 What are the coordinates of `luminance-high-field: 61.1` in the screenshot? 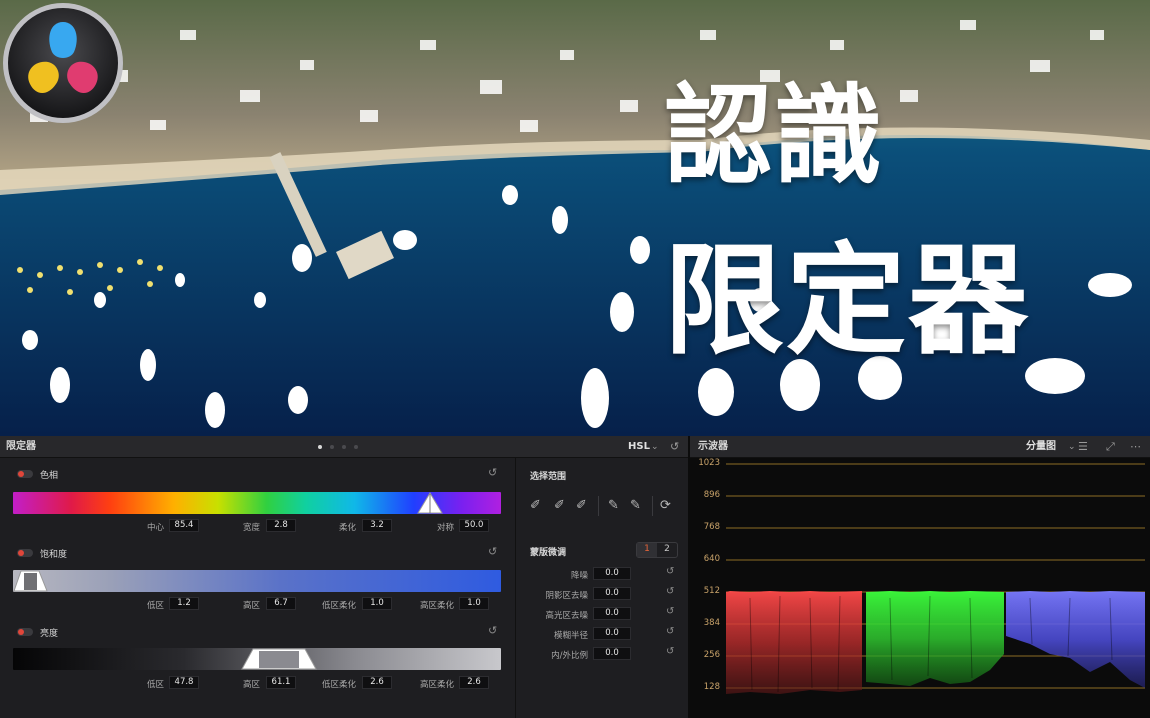 It's located at (281, 682).